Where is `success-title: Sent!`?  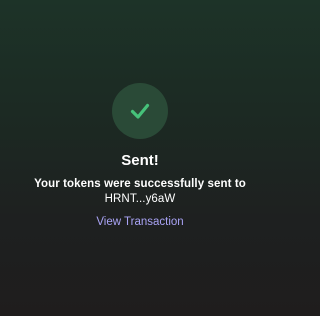 success-title: Sent! is located at coordinates (140, 160).